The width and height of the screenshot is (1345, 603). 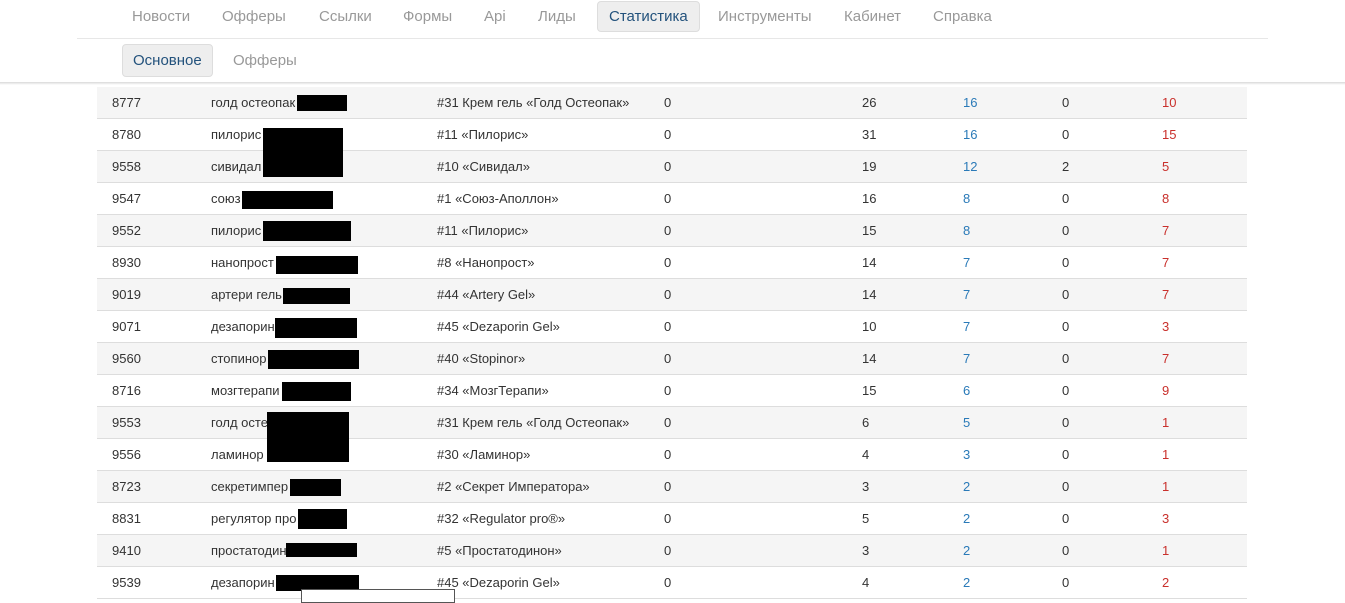 I want to click on cell-name: голд остеопак, so click(x=253, y=102).